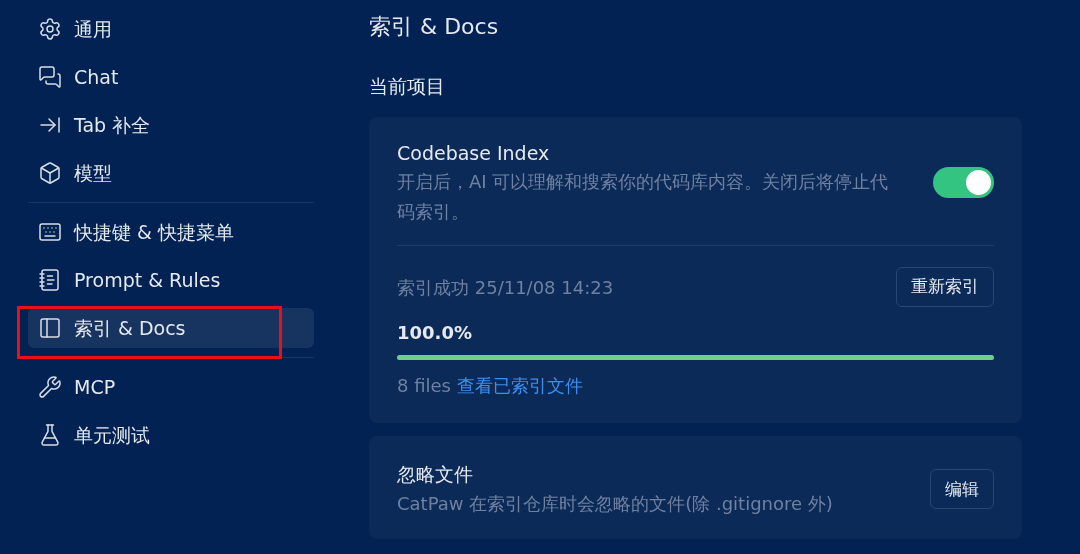  What do you see at coordinates (171, 29) in the screenshot?
I see `sidebar-item: 通用` at bounding box center [171, 29].